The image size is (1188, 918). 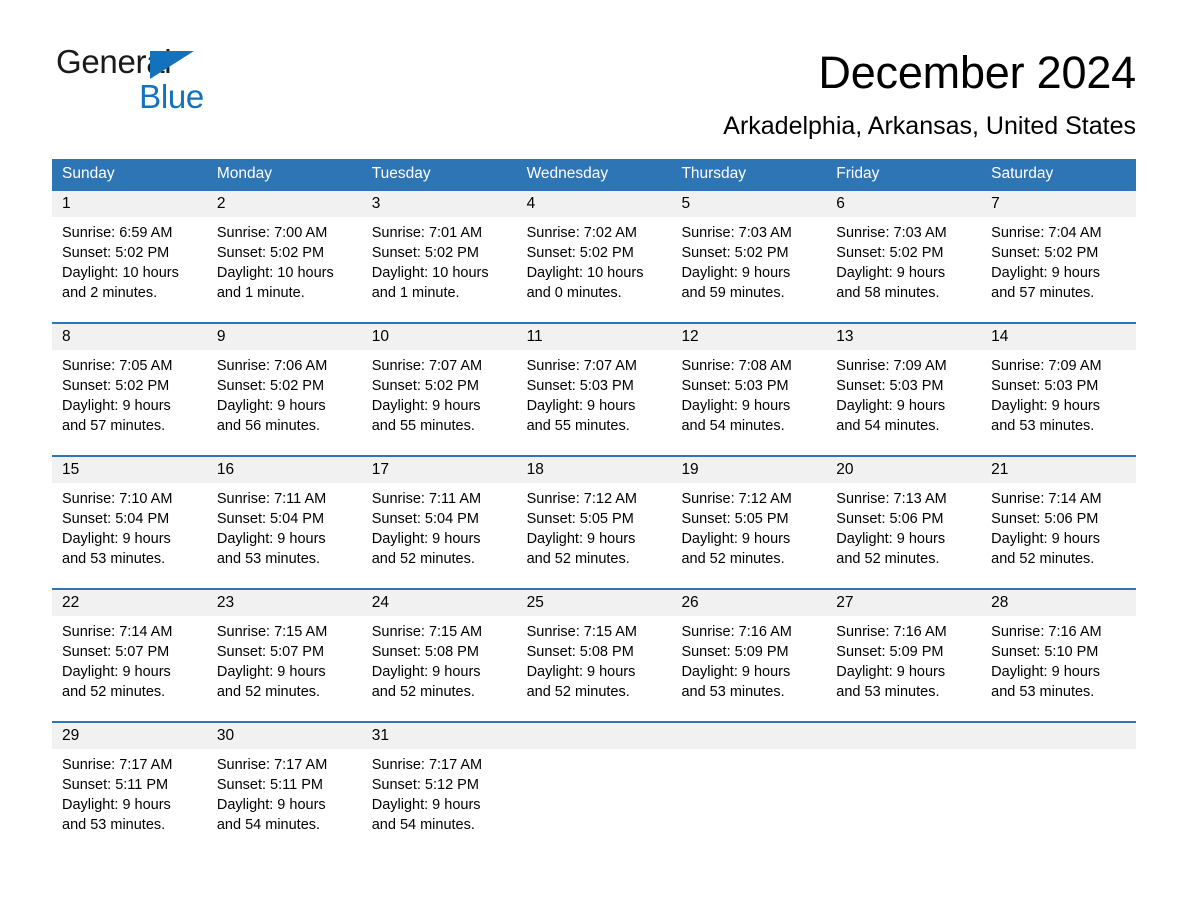 What do you see at coordinates (736, 366) in the screenshot?
I see `sunrise-text: Sunrise: 7:08 AM` at bounding box center [736, 366].